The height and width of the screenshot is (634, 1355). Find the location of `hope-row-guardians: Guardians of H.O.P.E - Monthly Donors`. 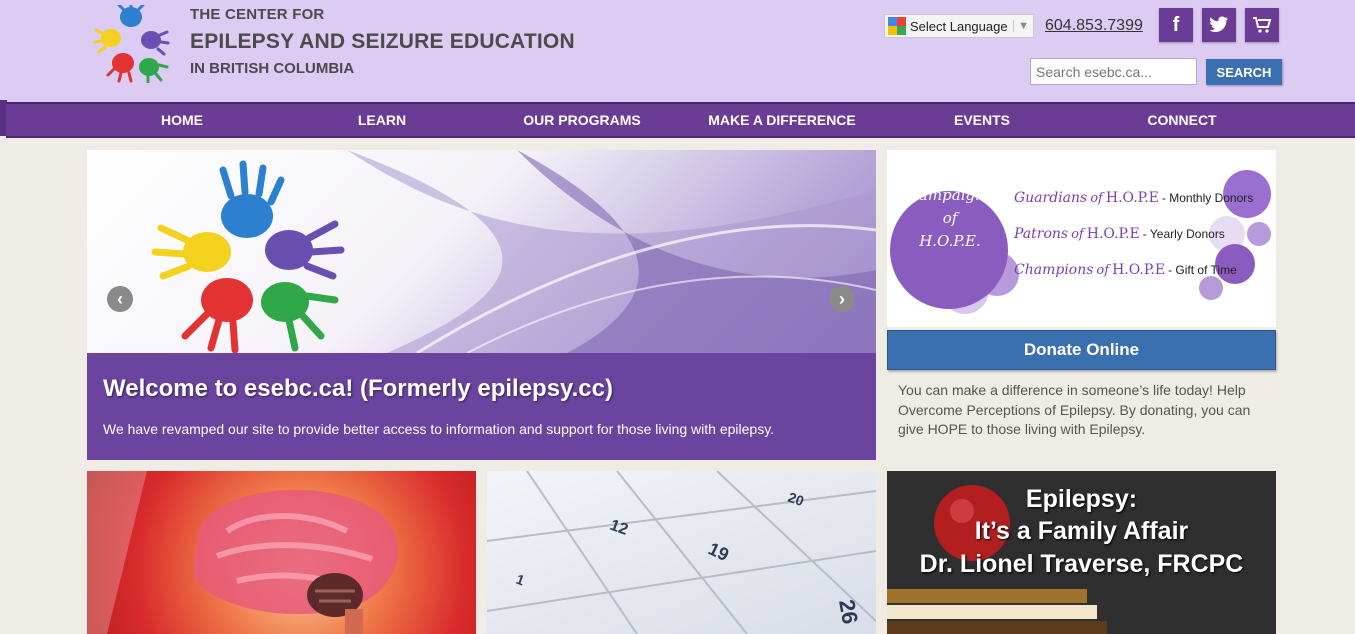

hope-row-guardians: Guardians of H.O.P.E - Monthly Donors is located at coordinates (1133, 198).